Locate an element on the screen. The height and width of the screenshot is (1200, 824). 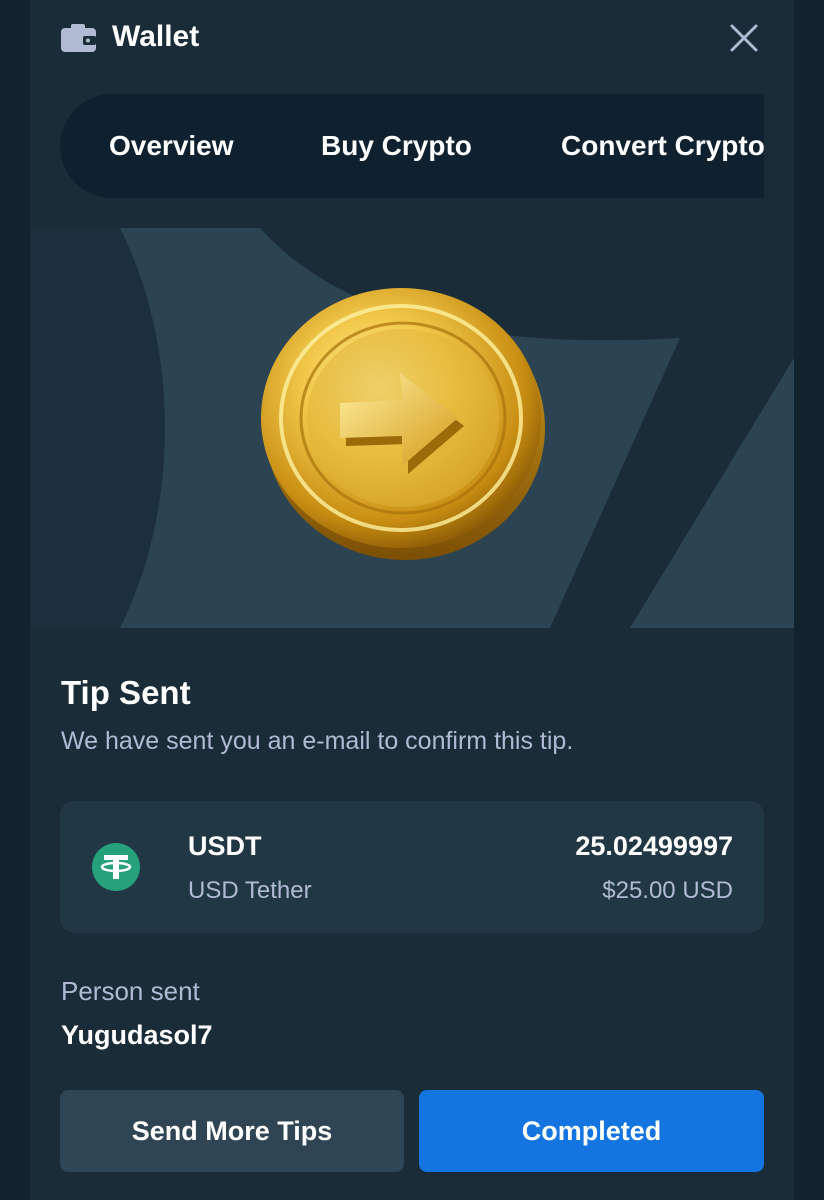
tether-icon is located at coordinates (116, 867).